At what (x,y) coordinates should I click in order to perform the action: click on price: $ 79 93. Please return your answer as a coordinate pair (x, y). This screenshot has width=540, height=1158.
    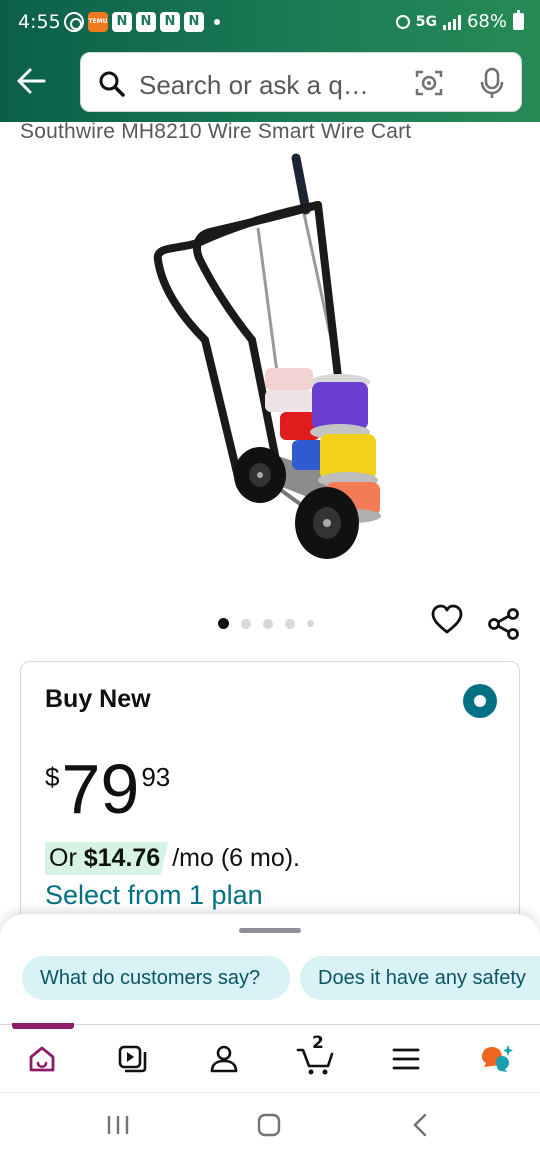
    Looking at the image, I should click on (107, 789).